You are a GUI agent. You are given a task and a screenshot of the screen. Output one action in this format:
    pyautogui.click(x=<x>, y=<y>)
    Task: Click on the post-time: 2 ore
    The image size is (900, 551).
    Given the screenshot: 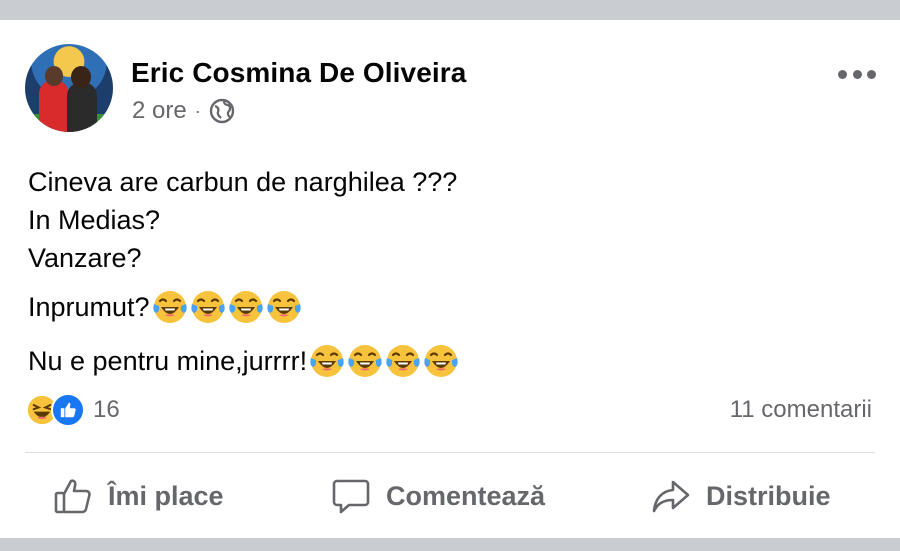 What is the action you would take?
    pyautogui.click(x=159, y=111)
    